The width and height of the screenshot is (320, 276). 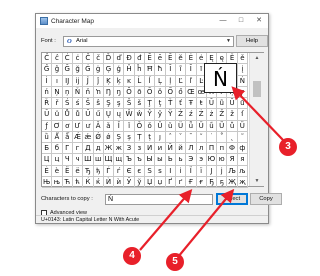 What do you see at coordinates (88, 182) in the screenshot?
I see `character-cell: Ќ` at bounding box center [88, 182].